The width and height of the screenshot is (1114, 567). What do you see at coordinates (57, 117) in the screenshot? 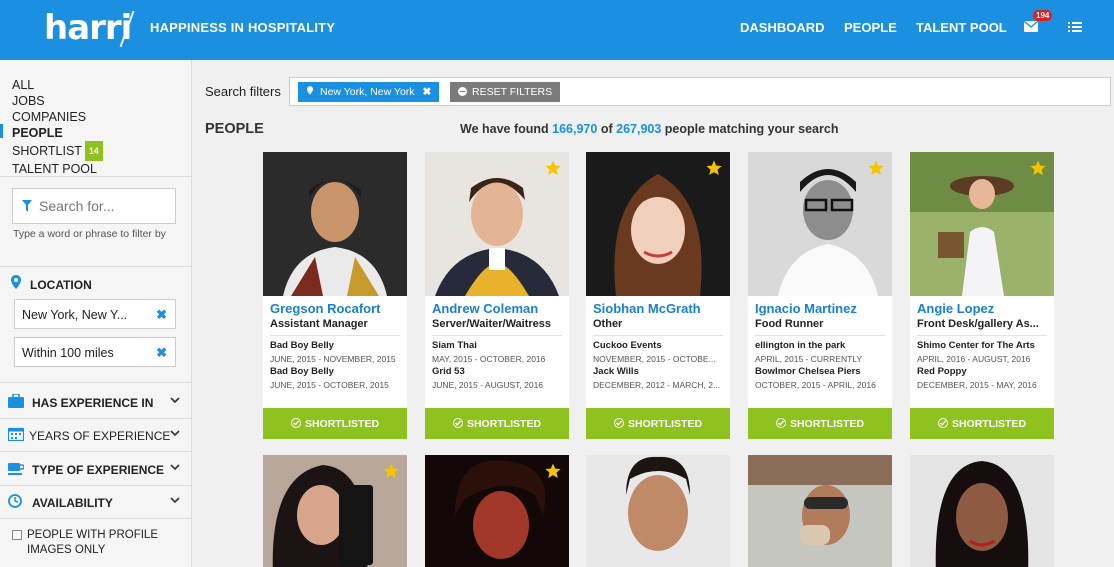
I see `sidebar-item-companies: COMPANIES` at bounding box center [57, 117].